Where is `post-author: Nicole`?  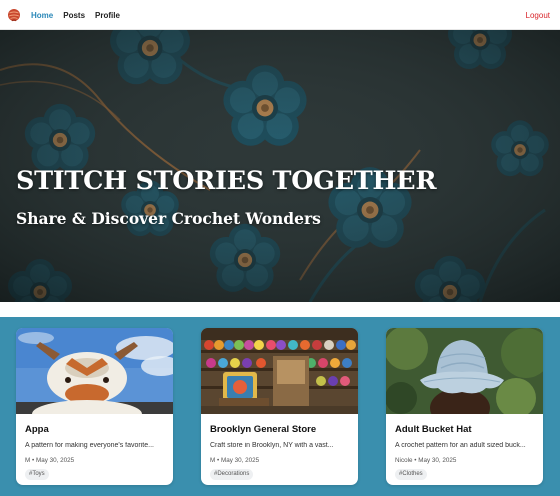 post-author: Nicole is located at coordinates (404, 460).